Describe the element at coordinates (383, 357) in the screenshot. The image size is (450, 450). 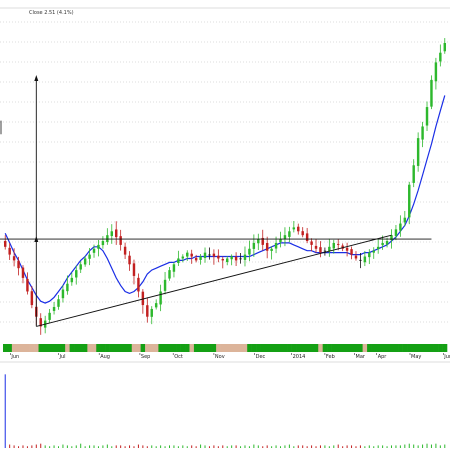
I see `x-tick-label: Apr` at that location.